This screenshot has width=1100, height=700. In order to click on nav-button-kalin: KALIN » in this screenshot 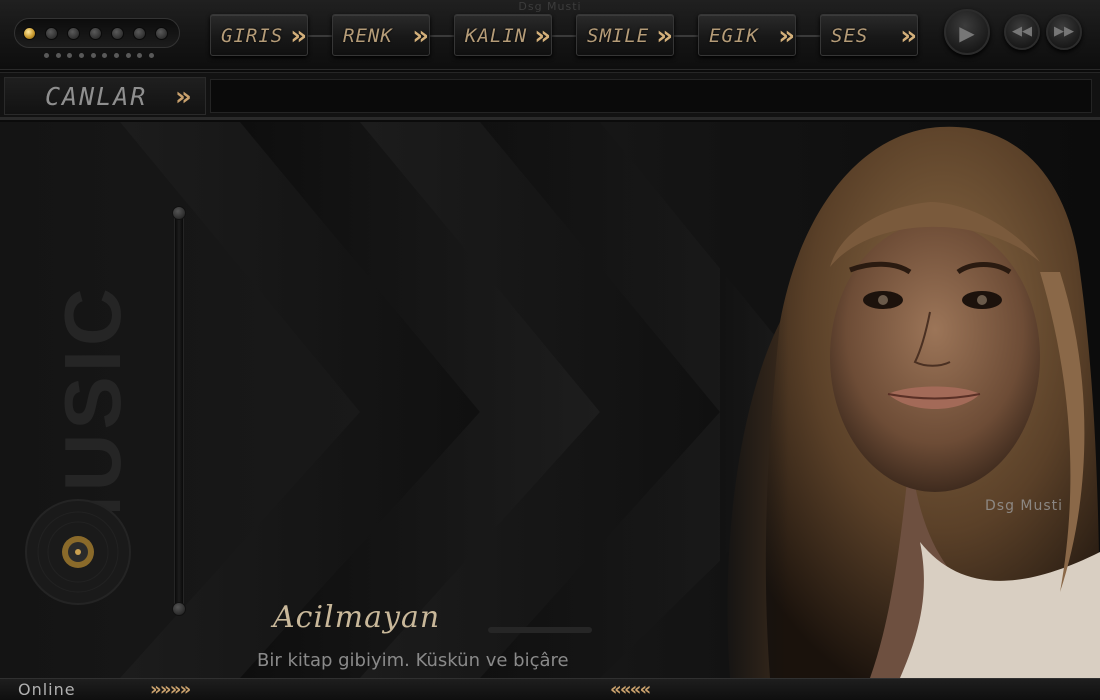, I will do `click(503, 35)`.